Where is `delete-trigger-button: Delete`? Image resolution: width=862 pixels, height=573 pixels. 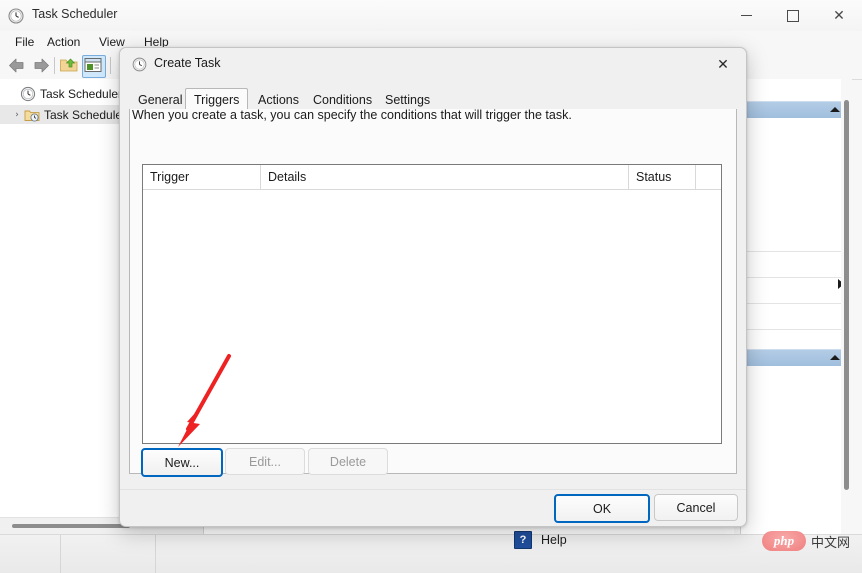
delete-trigger-button: Delete is located at coordinates (348, 461).